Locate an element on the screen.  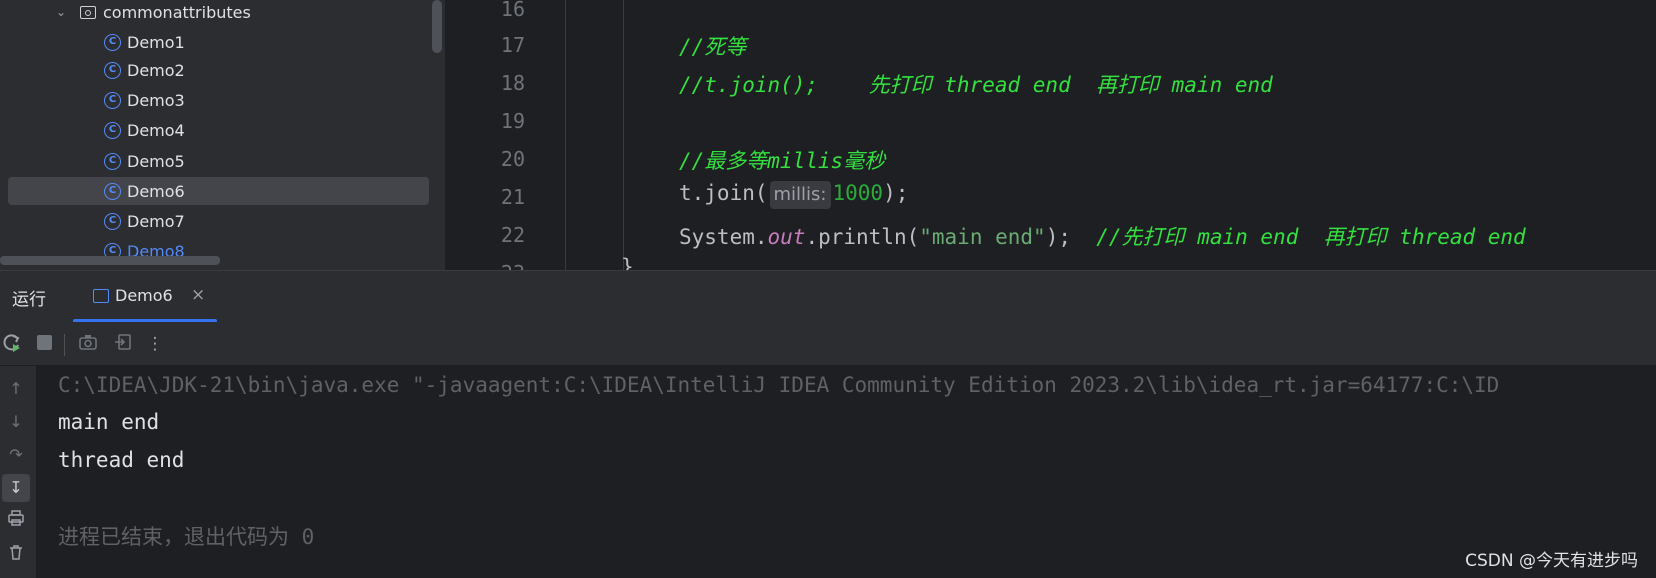
code-comment: //t.join(); 先打印 thread end 再打印 main end is located at coordinates (976, 85).